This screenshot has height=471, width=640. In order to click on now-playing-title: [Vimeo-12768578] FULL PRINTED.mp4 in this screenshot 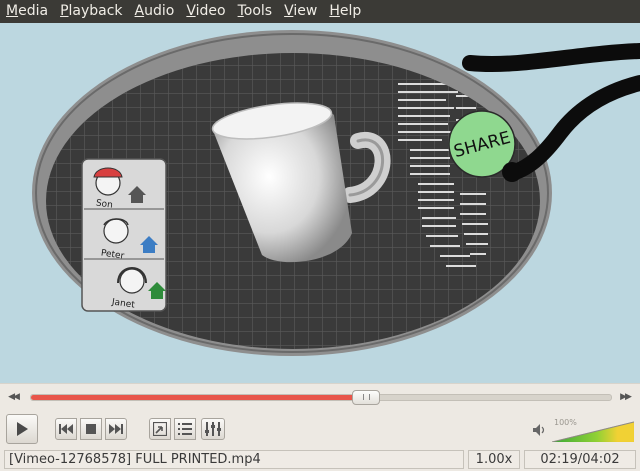, I will do `click(234, 459)`.